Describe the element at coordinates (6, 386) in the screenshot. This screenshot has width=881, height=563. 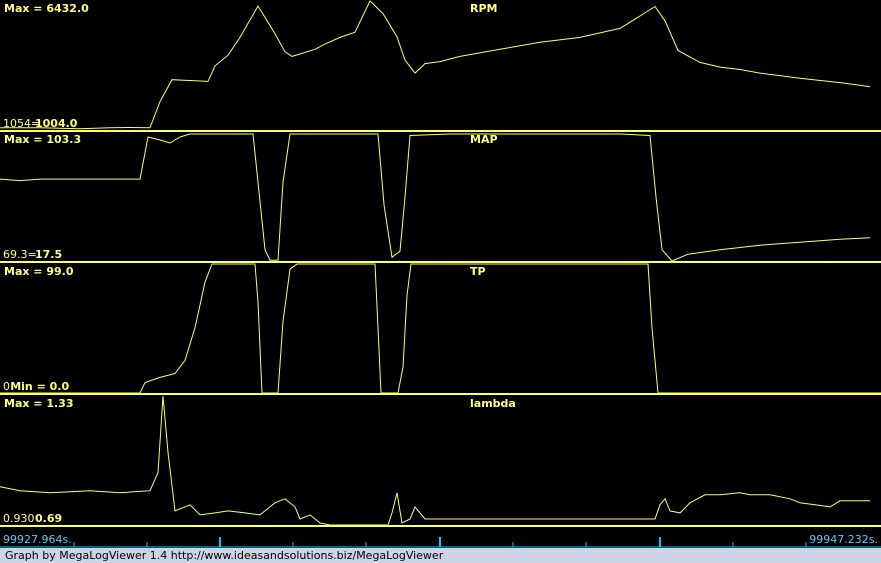
I see `current-value-label: 0` at that location.